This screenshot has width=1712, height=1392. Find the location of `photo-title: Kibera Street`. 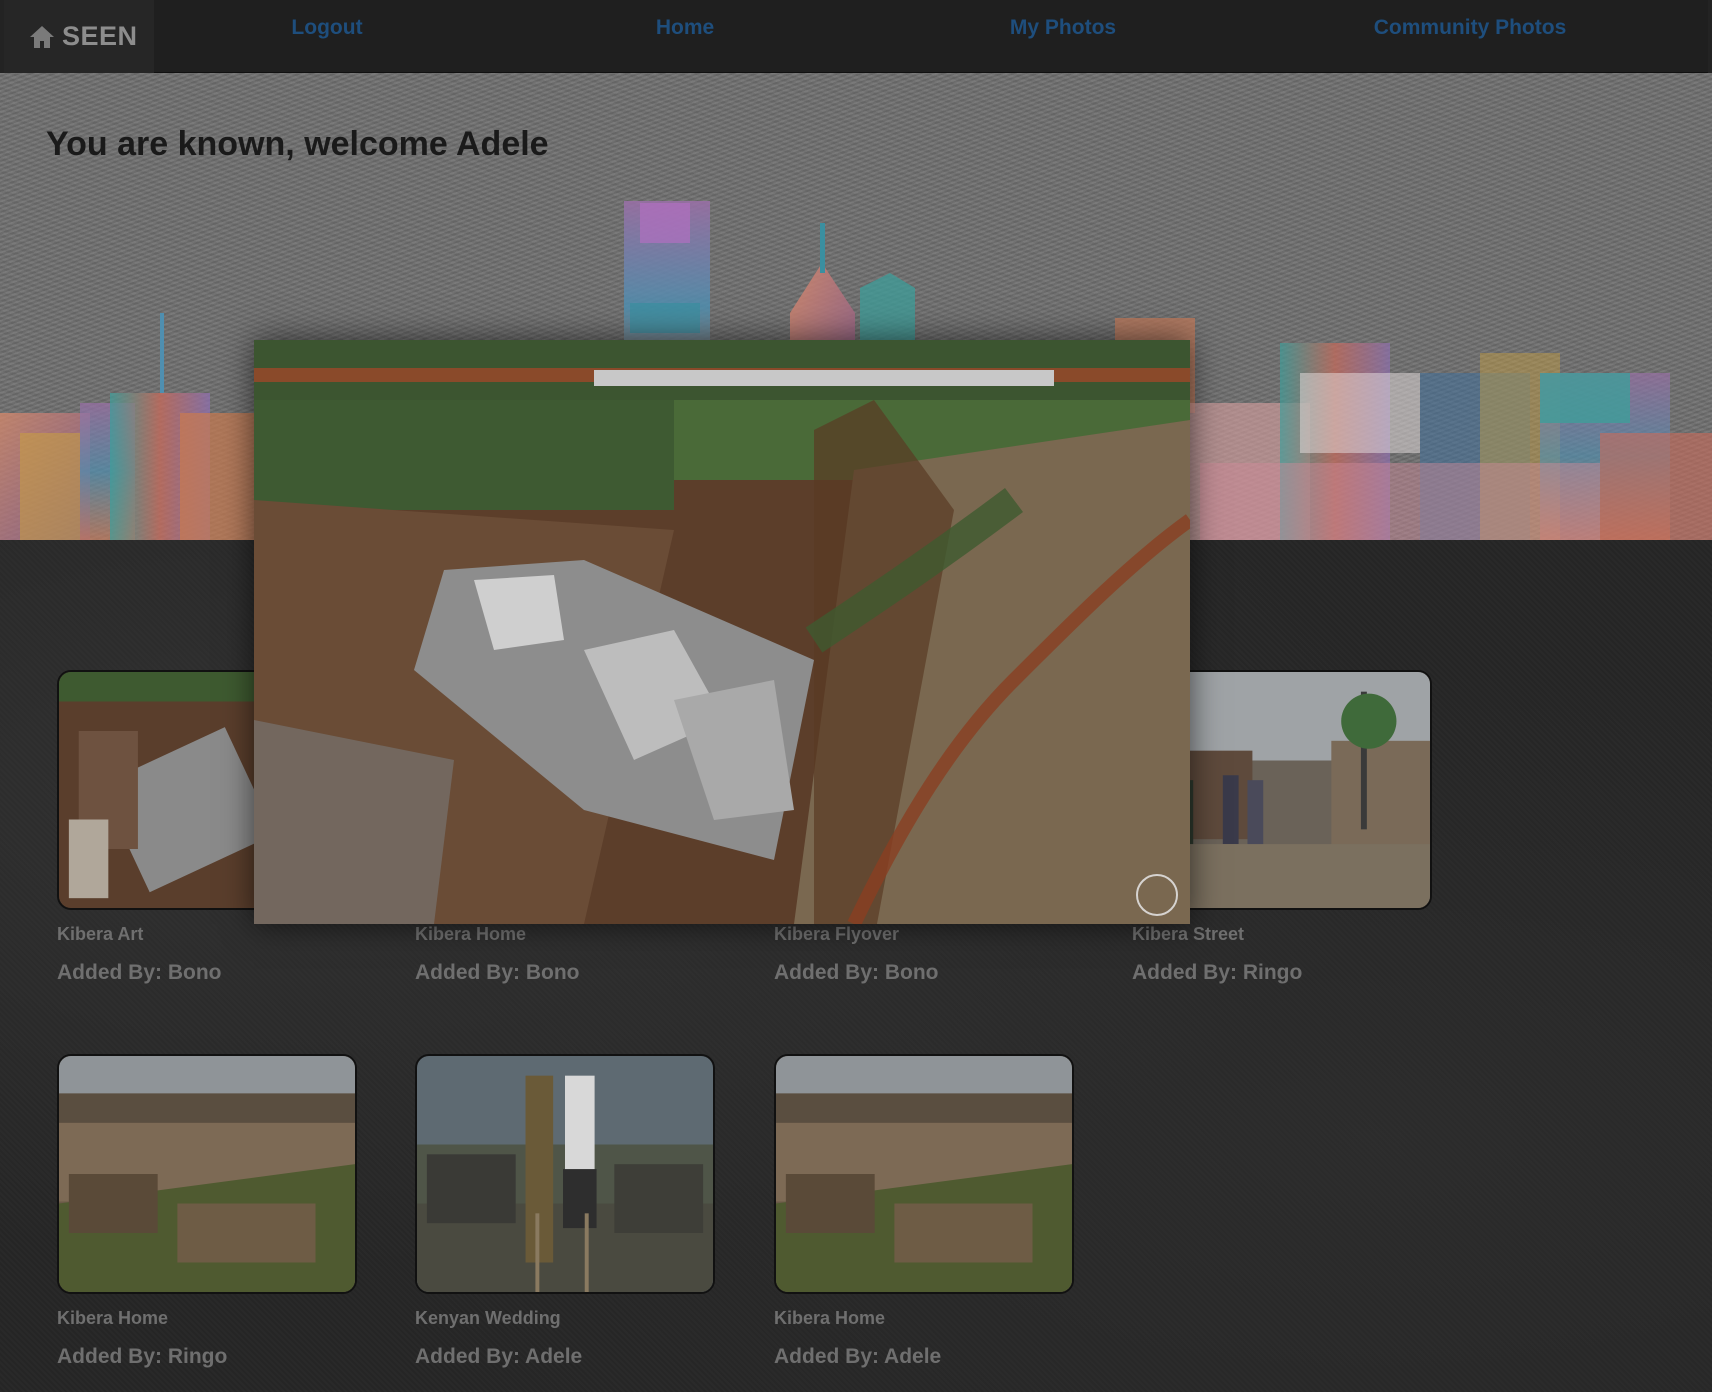

photo-title: Kibera Street is located at coordinates (1188, 934).